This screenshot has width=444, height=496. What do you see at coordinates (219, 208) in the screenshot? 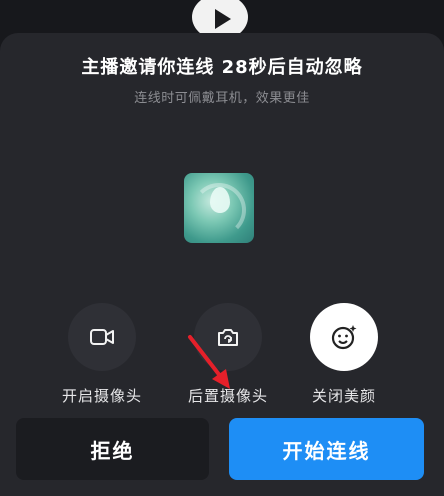
I see `host-avatar` at bounding box center [219, 208].